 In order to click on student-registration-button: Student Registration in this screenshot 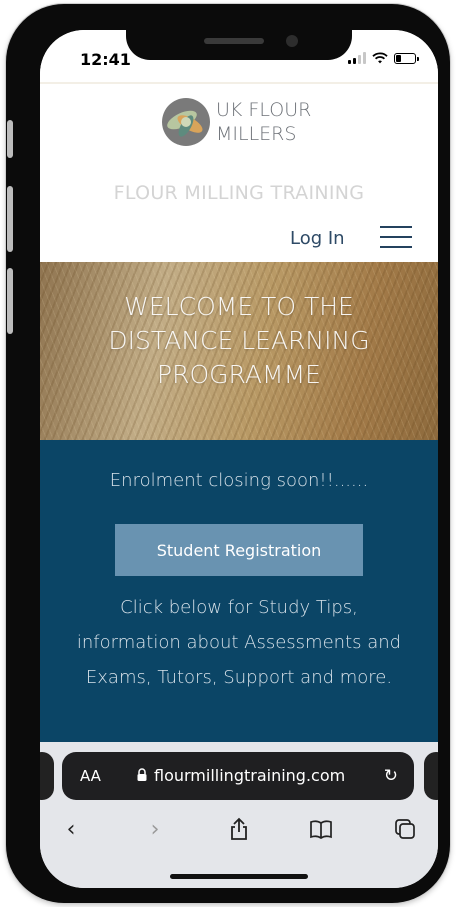, I will do `click(239, 550)`.